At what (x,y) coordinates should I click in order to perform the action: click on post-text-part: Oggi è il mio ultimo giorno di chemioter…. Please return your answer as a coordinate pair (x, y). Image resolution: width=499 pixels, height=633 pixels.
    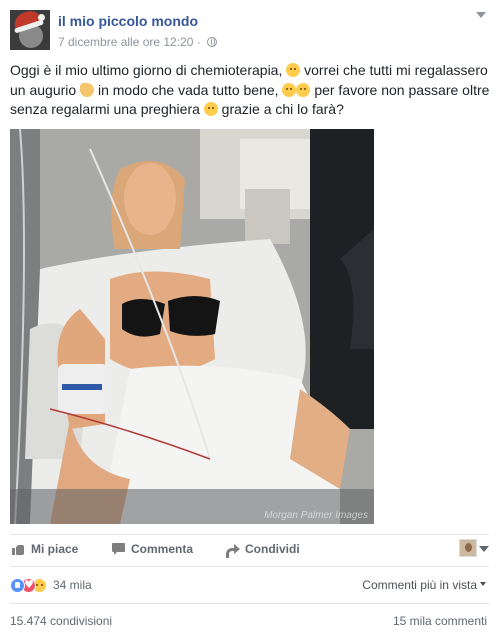
    Looking at the image, I should click on (146, 70).